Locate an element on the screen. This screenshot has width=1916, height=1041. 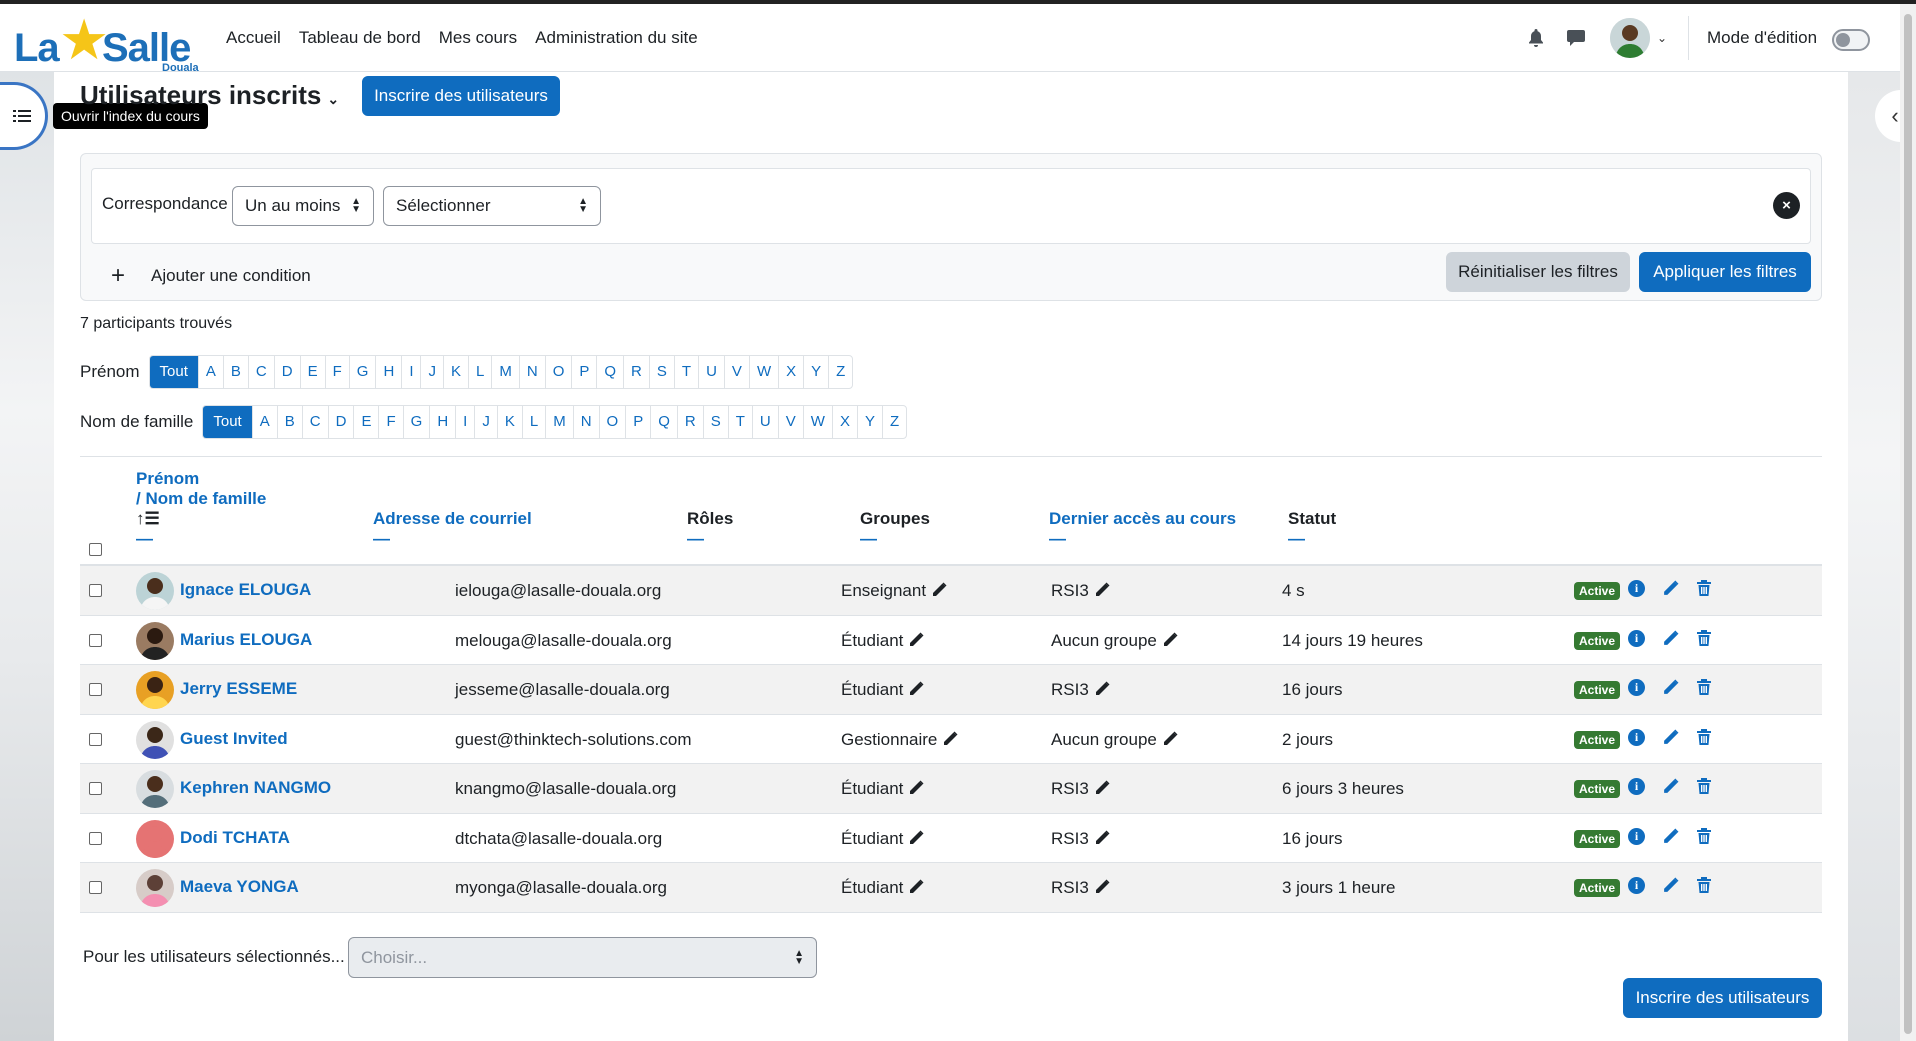
bell-icon is located at coordinates (1536, 38).